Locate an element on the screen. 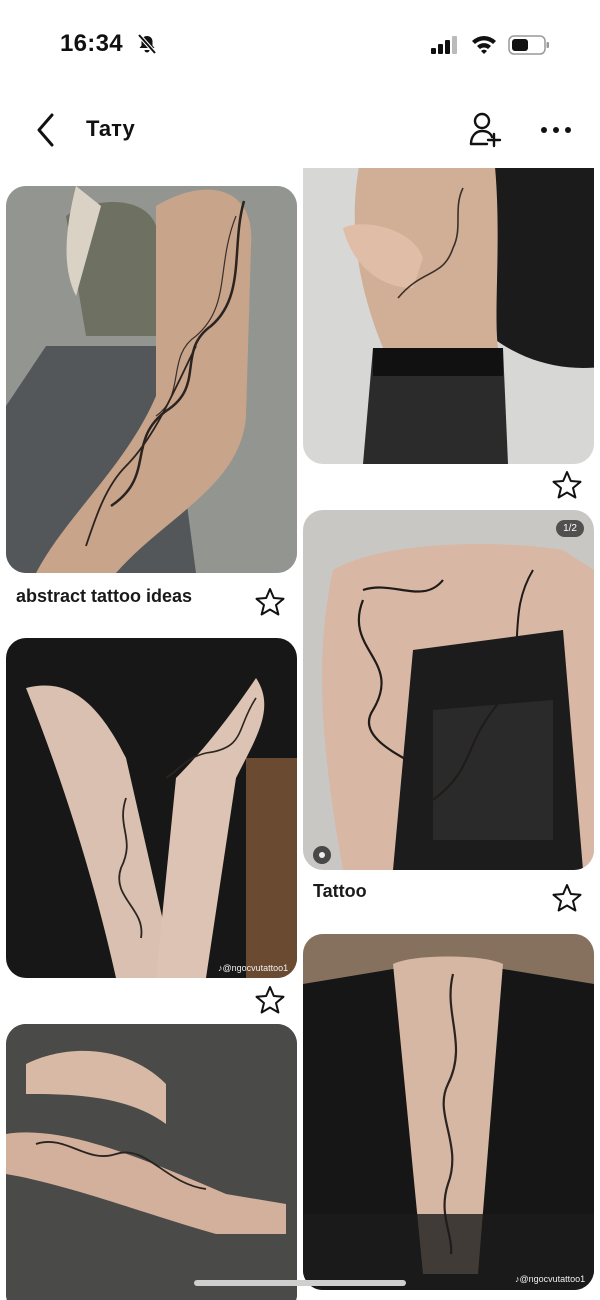 This screenshot has width=600, height=1300. wifi-icon is located at coordinates (484, 45).